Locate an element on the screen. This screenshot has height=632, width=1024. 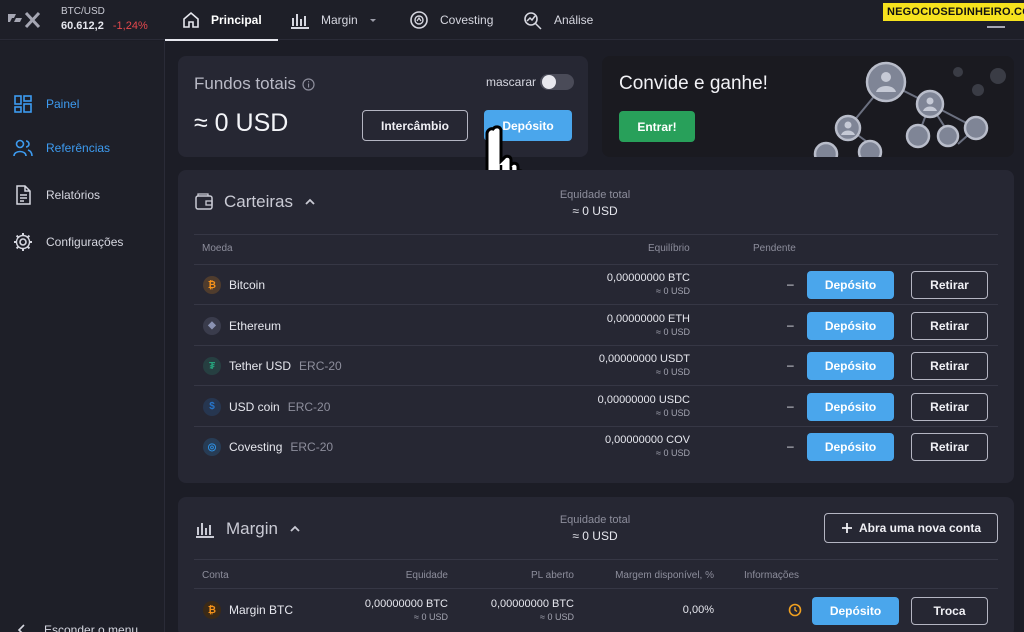
wallet-icon is located at coordinates (204, 201).